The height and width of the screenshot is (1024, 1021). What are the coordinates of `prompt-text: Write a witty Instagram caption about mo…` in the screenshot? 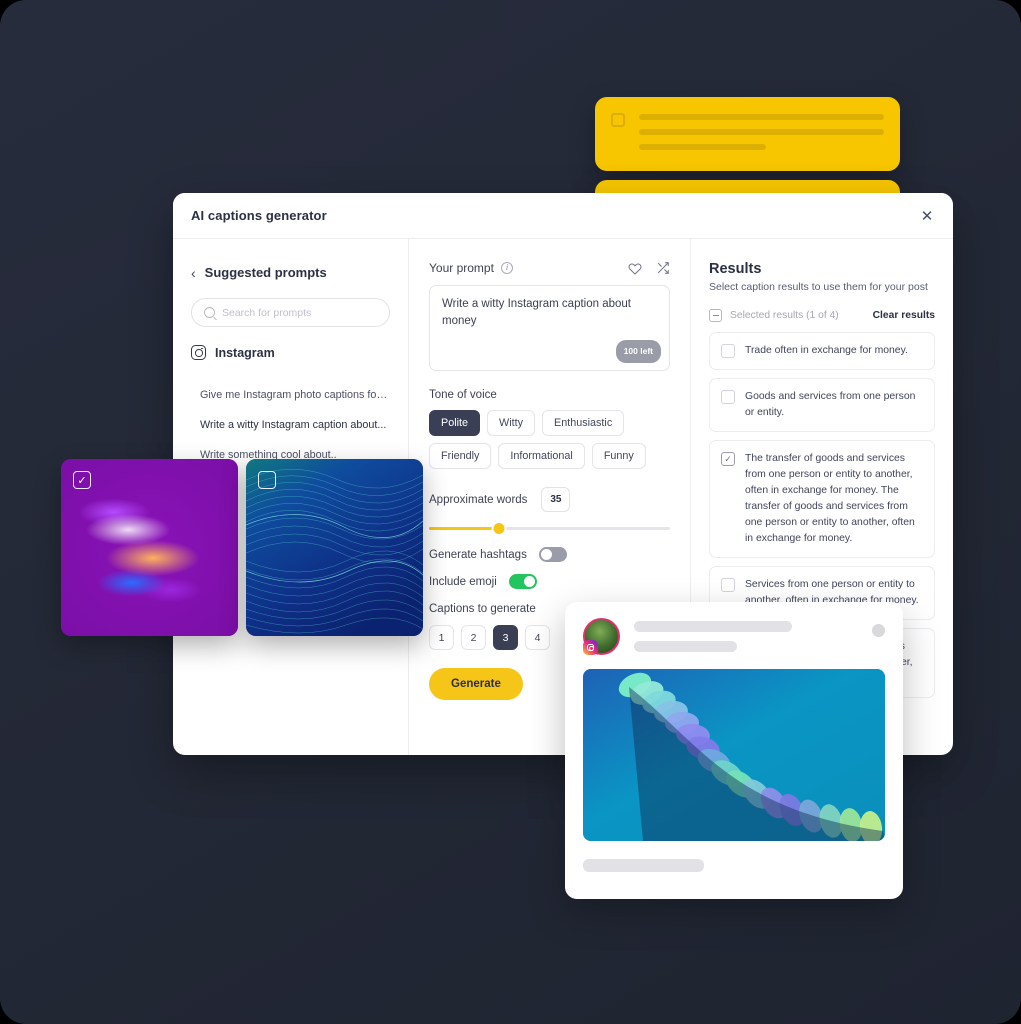 It's located at (536, 312).